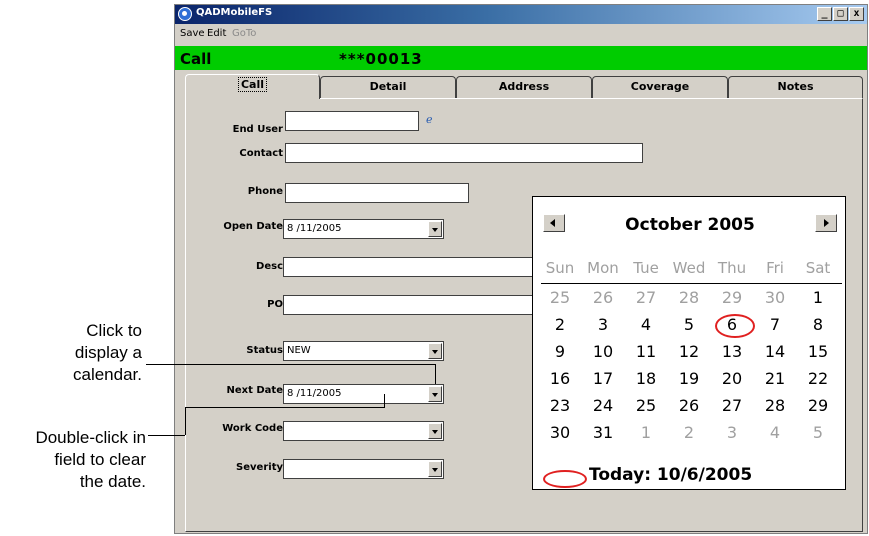  Describe the element at coordinates (409, 305) in the screenshot. I see `po-input` at that location.